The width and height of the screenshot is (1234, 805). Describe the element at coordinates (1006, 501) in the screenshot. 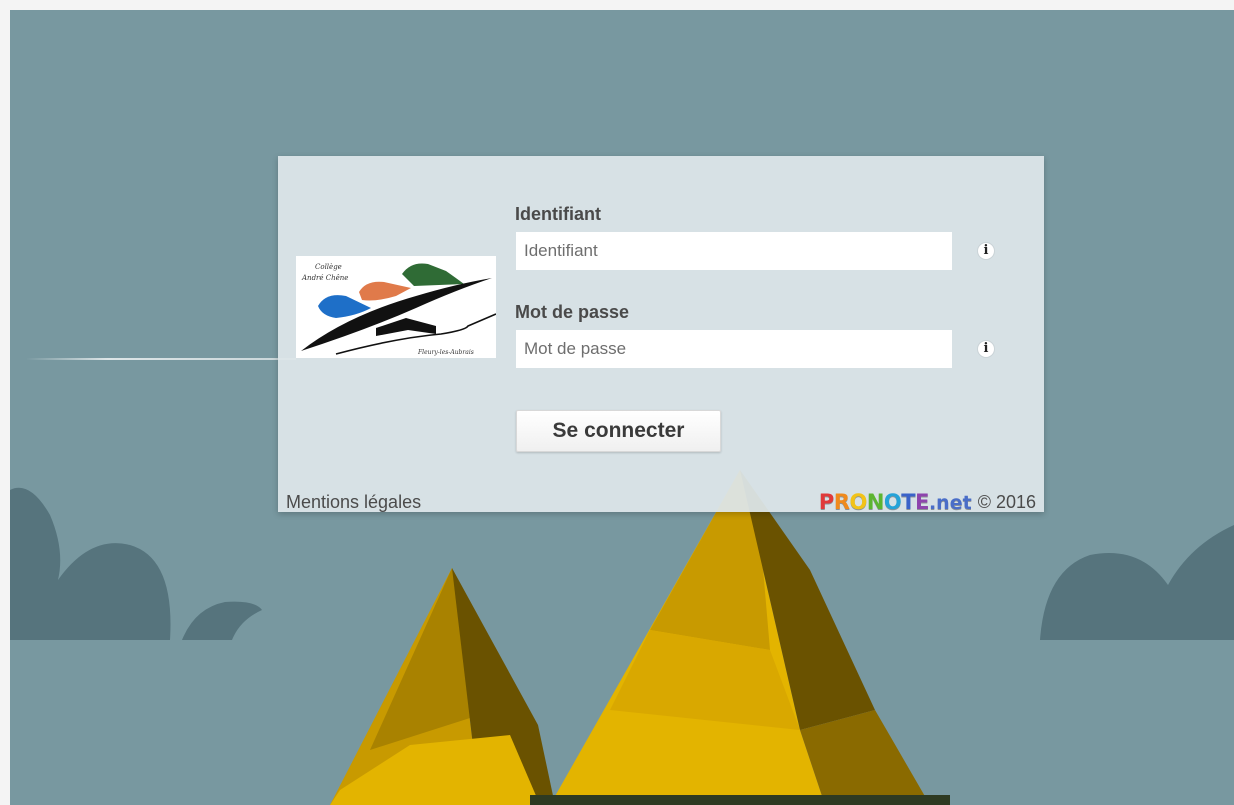

I see `copyright-text: © 2016` at that location.